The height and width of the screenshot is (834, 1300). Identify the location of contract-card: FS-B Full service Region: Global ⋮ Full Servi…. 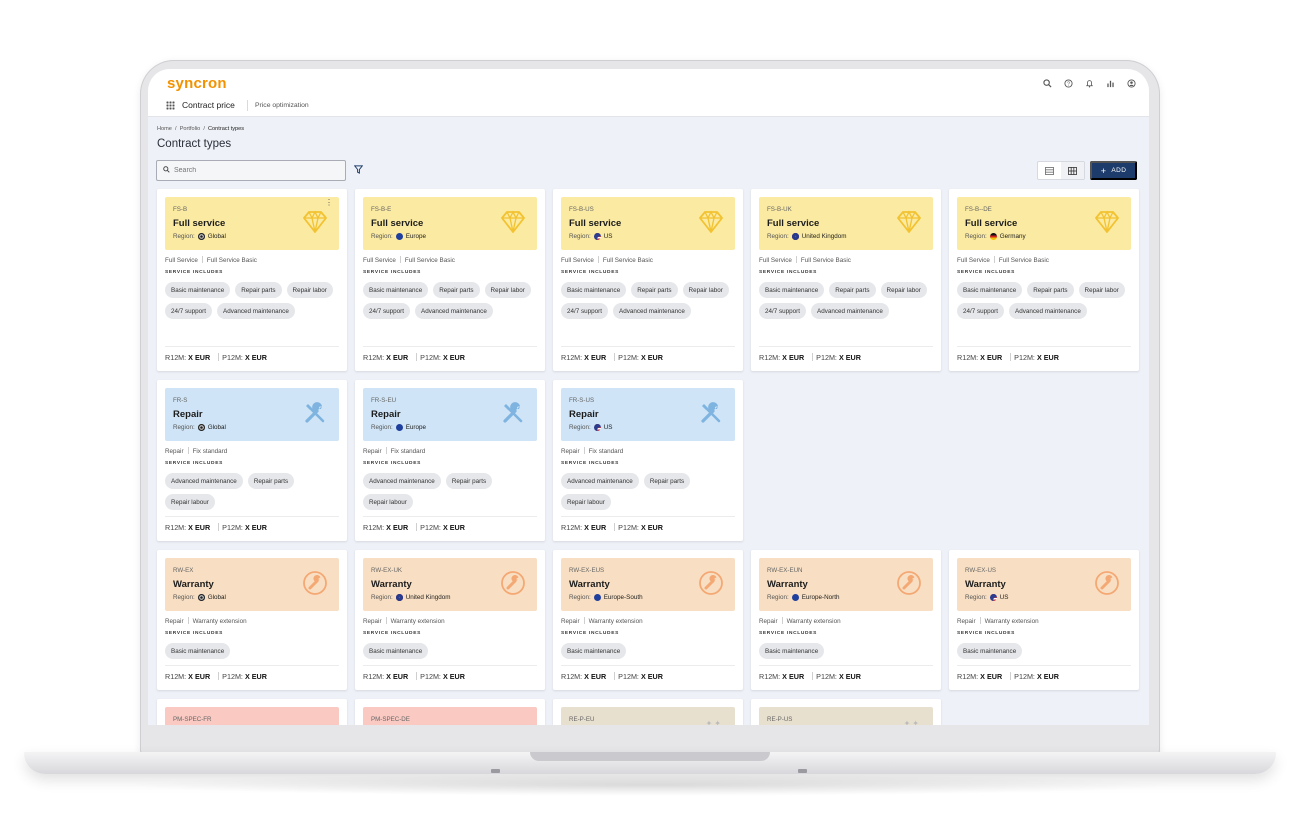
(252, 280).